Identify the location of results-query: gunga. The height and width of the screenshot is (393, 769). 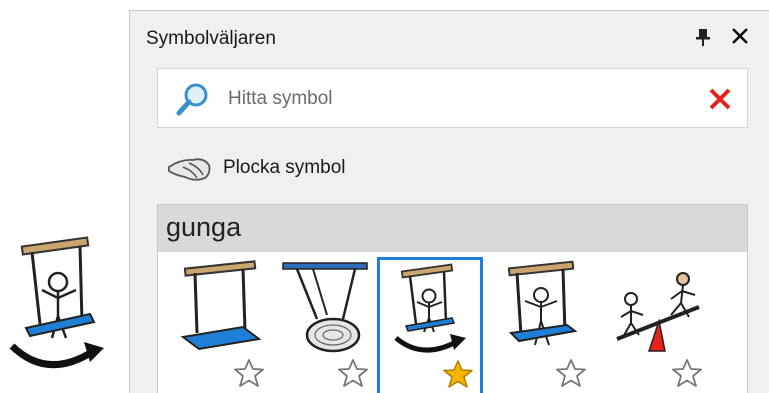
(204, 227).